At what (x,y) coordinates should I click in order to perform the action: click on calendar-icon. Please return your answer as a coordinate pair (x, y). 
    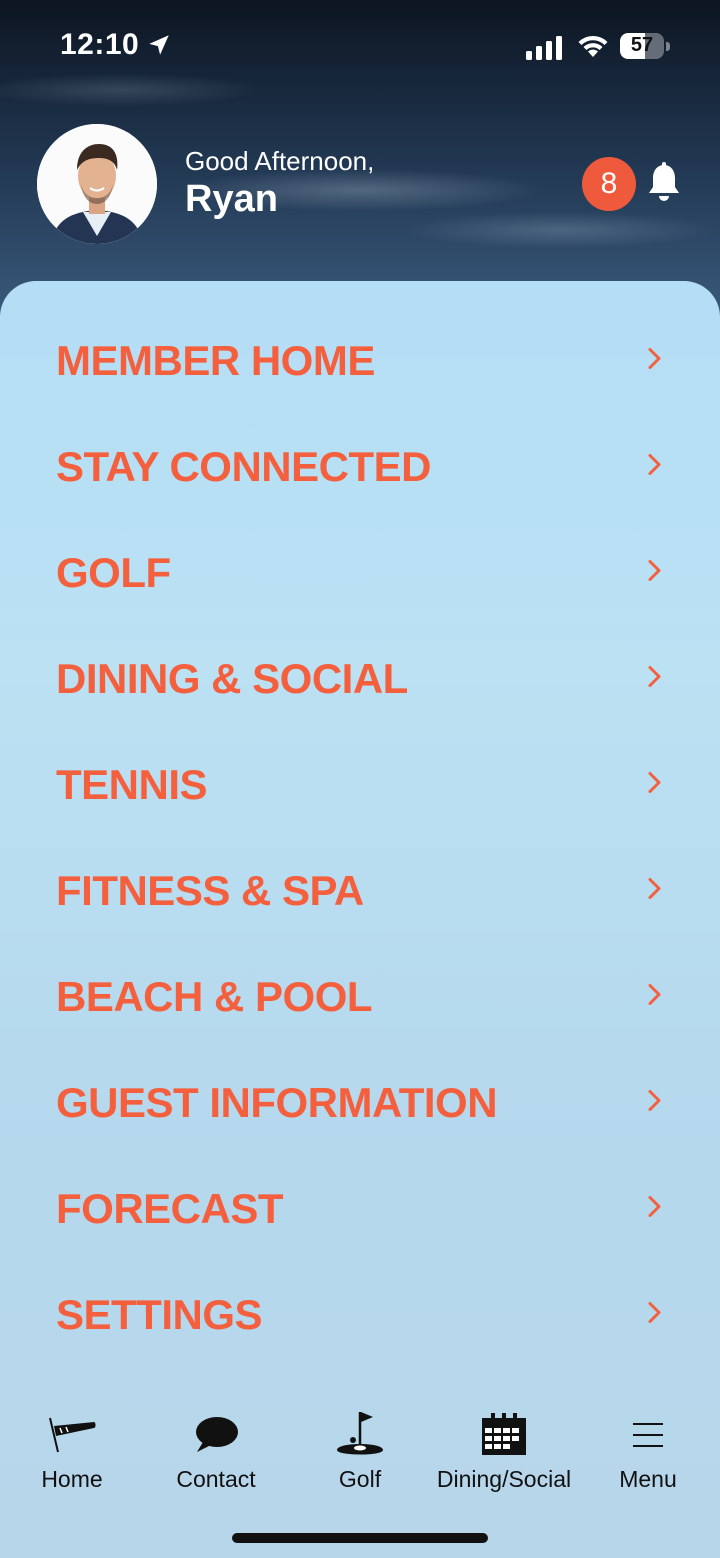
    Looking at the image, I should click on (504, 1437).